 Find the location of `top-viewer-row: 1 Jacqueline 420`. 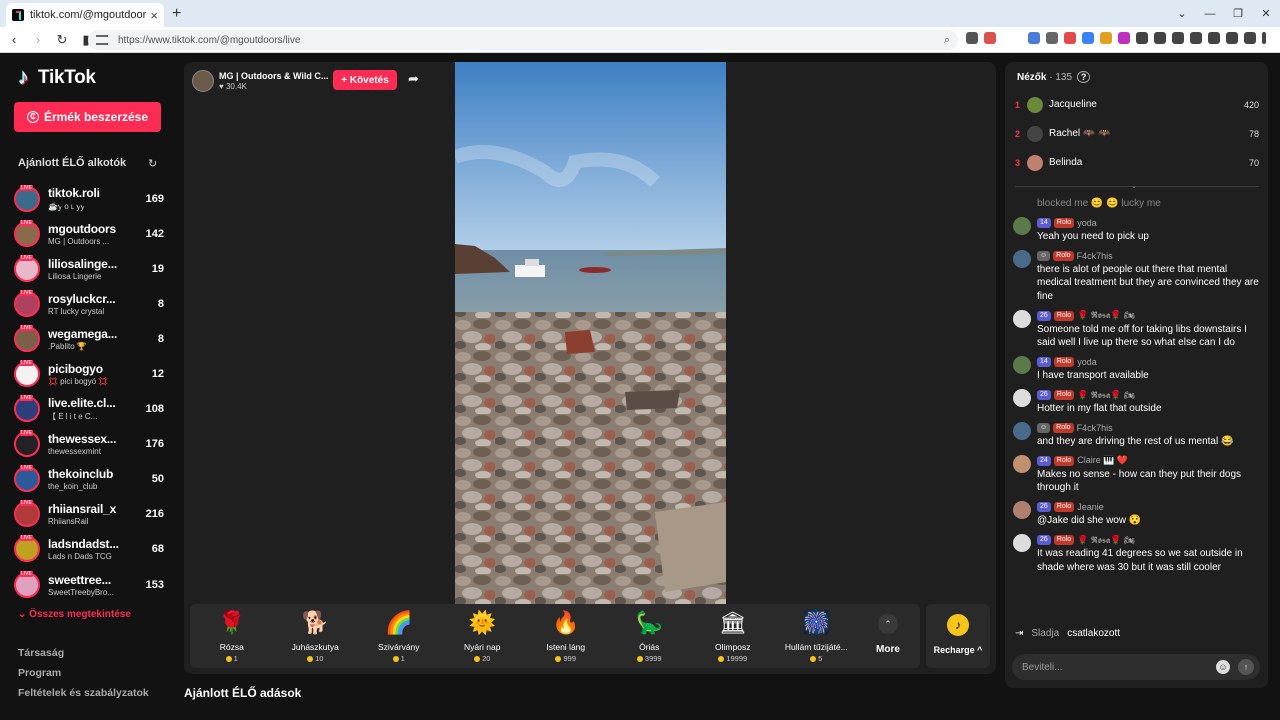

top-viewer-row: 1 Jacqueline 420 is located at coordinates (1137, 104).